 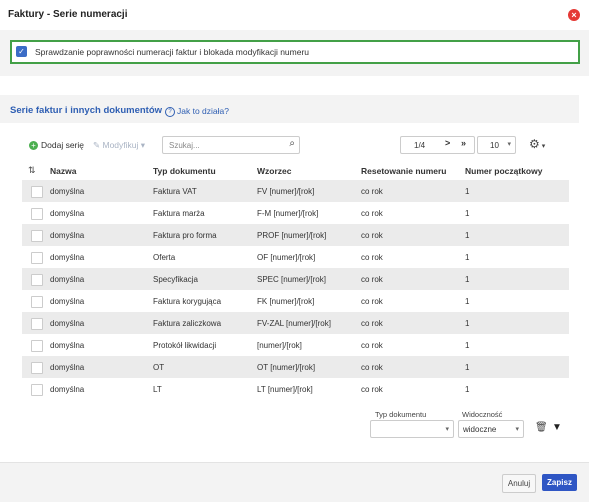 I want to click on last-page-button: », so click(x=463, y=143).